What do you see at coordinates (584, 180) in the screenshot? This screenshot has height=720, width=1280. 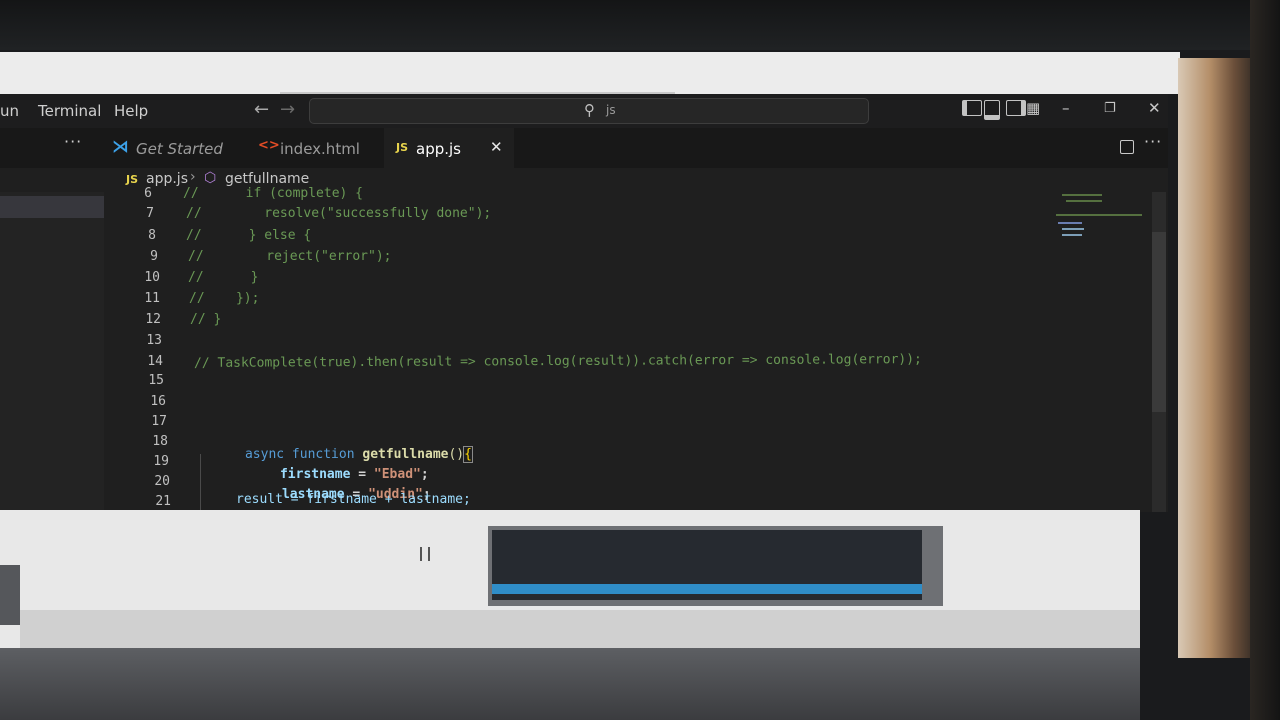 I see `breadcrumb: JS app.js › ⬡ getfullname` at bounding box center [584, 180].